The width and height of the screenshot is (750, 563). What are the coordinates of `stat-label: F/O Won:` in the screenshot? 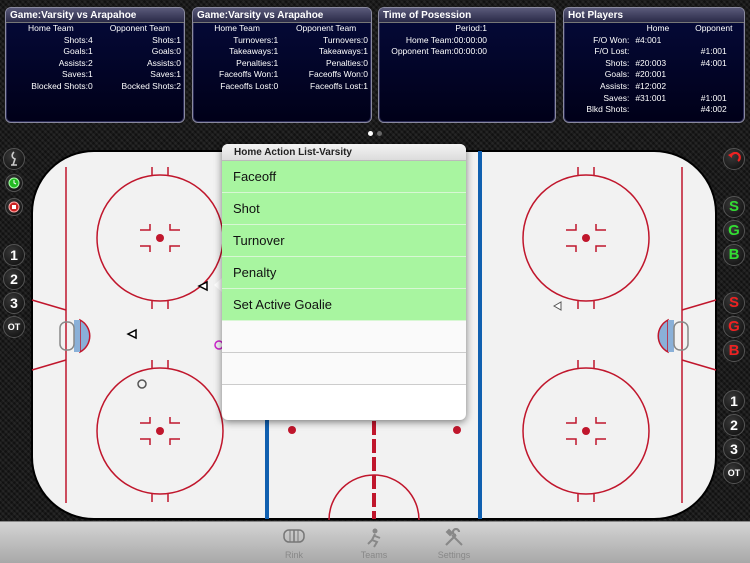 It's located at (611, 39).